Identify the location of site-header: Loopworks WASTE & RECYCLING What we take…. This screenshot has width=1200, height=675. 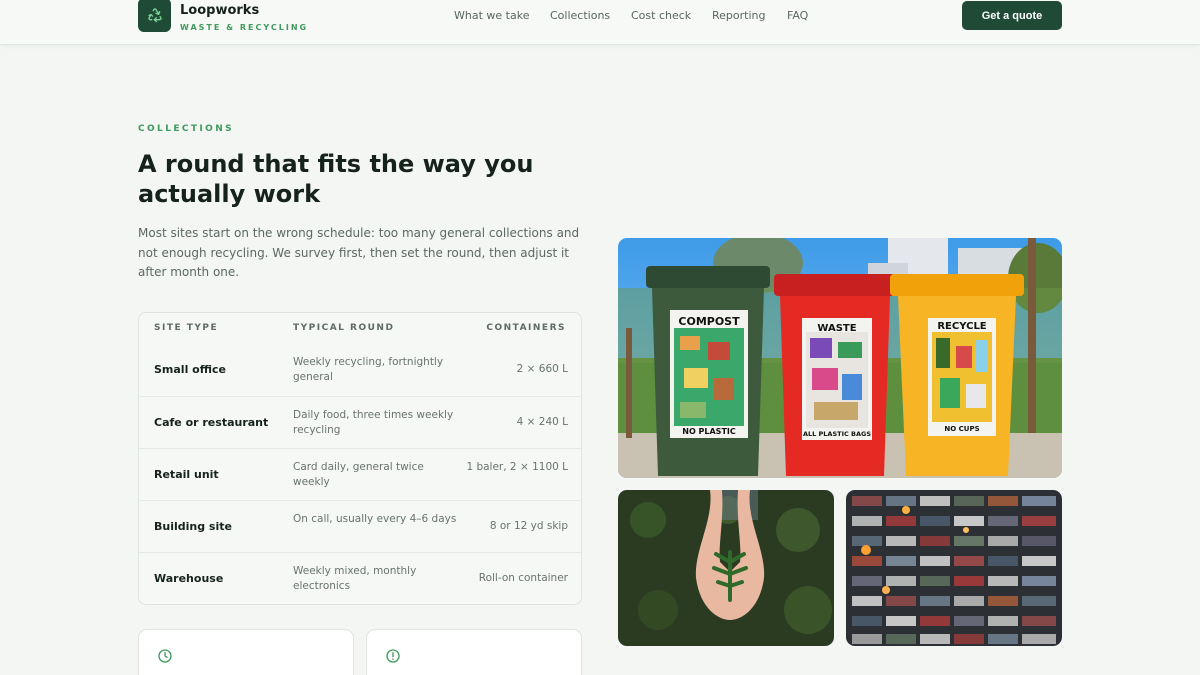
(600, 22).